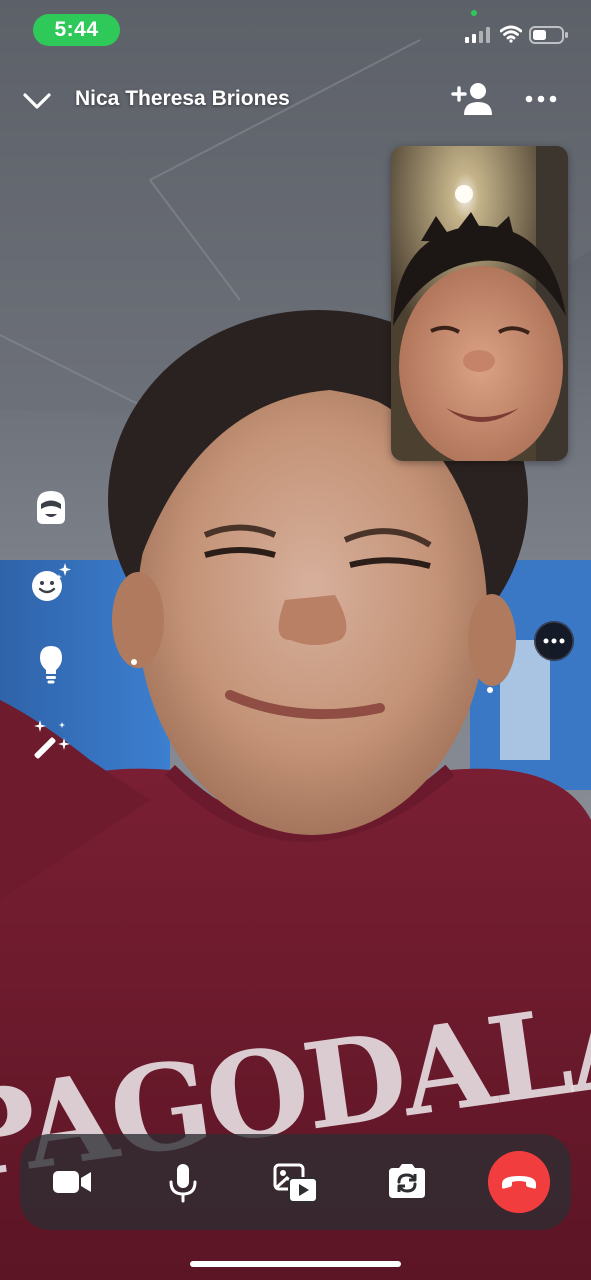 The width and height of the screenshot is (591, 1280). I want to click on video-camera-icon, so click(72, 1182).